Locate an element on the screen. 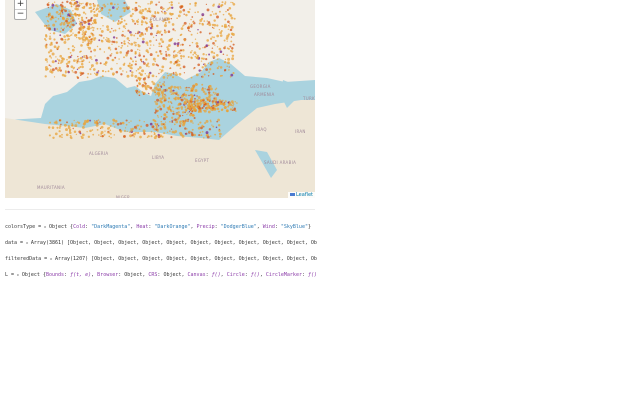 The image size is (640, 400). cell-variable-name: filteredData is located at coordinates (23, 259).